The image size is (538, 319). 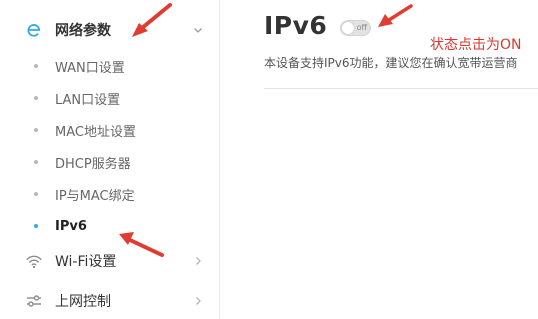 I want to click on ipv6-toggle-switch: off, so click(x=355, y=28).